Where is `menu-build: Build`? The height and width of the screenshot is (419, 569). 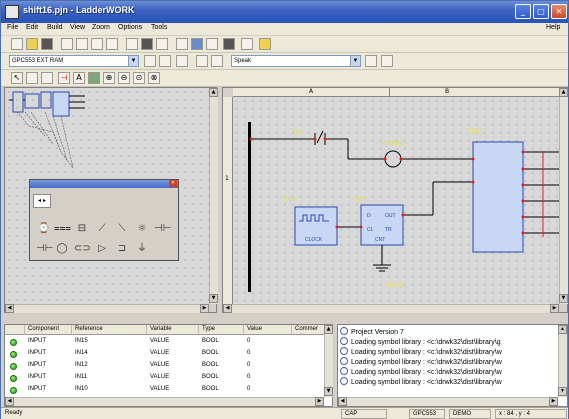
menu-build: Build is located at coordinates (55, 27).